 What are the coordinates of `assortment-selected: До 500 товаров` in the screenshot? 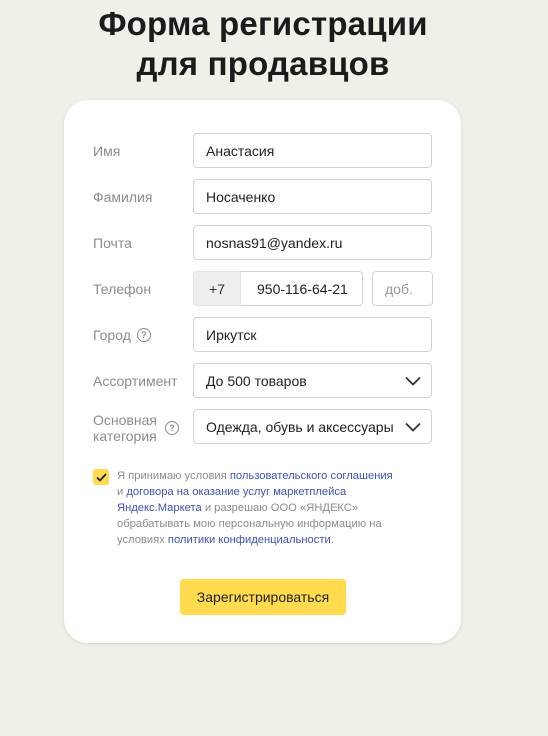 It's located at (256, 380).